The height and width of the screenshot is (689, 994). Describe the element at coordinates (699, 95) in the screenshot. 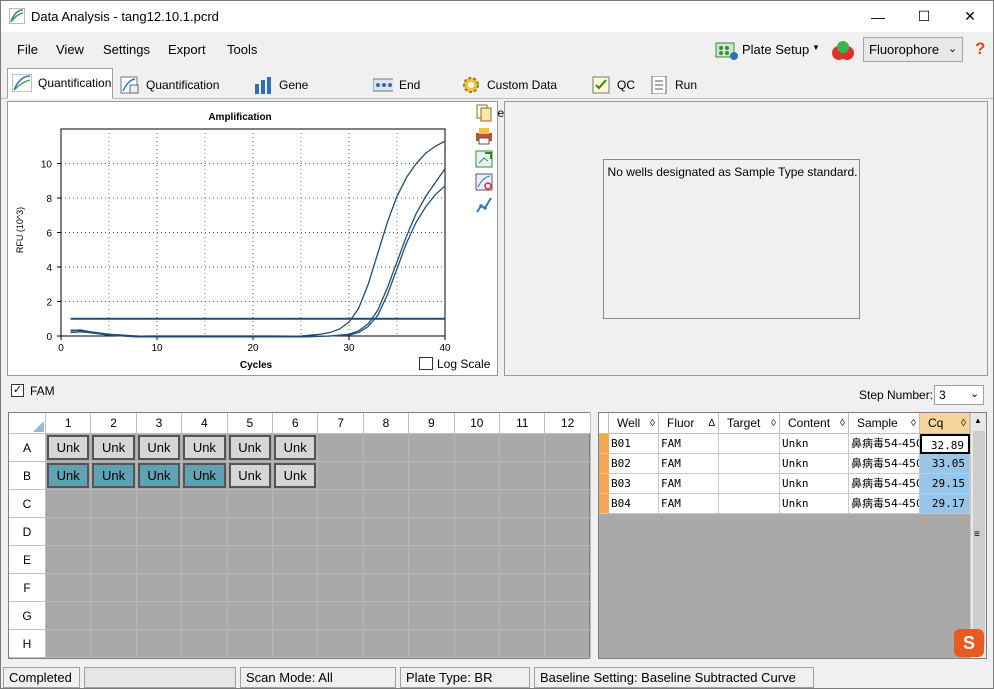

I see `tab-run-information: Run Information` at that location.